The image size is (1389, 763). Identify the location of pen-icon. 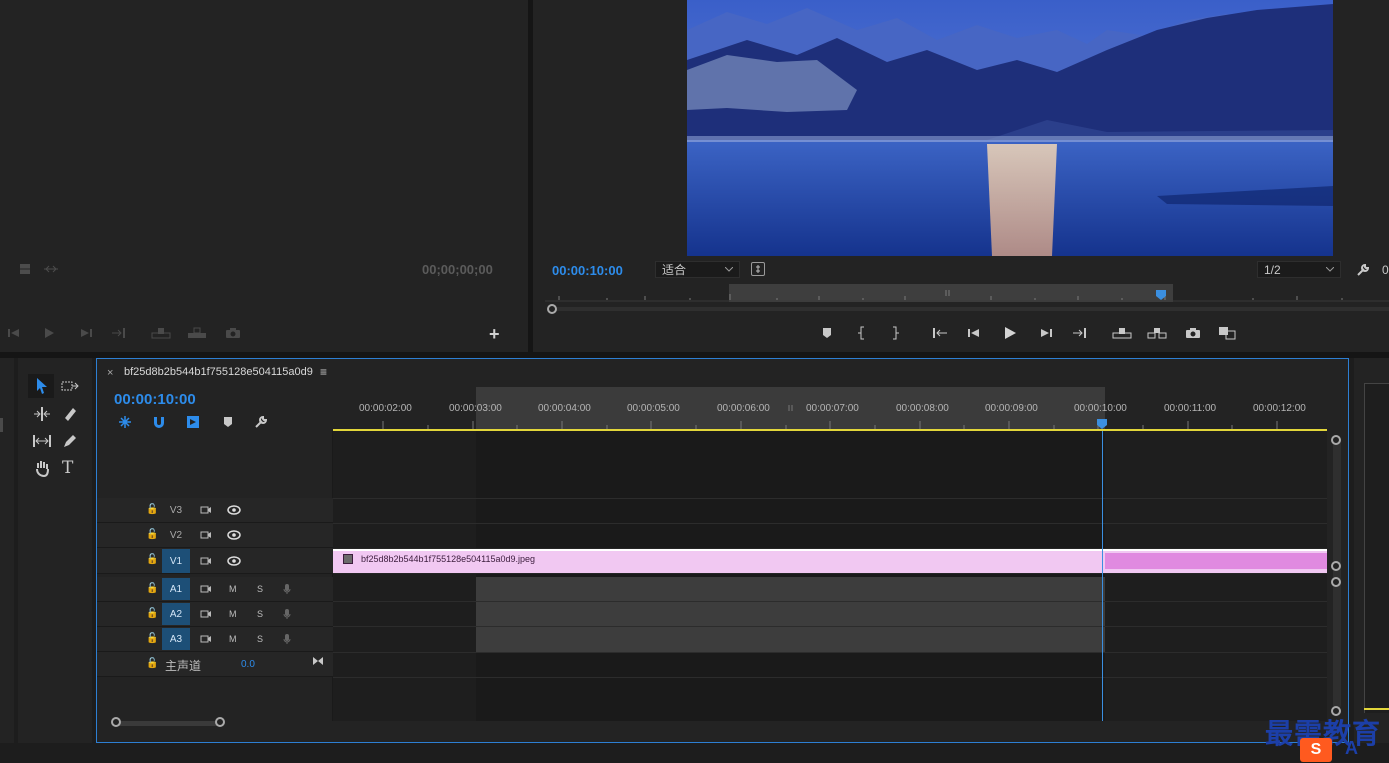
(70, 441).